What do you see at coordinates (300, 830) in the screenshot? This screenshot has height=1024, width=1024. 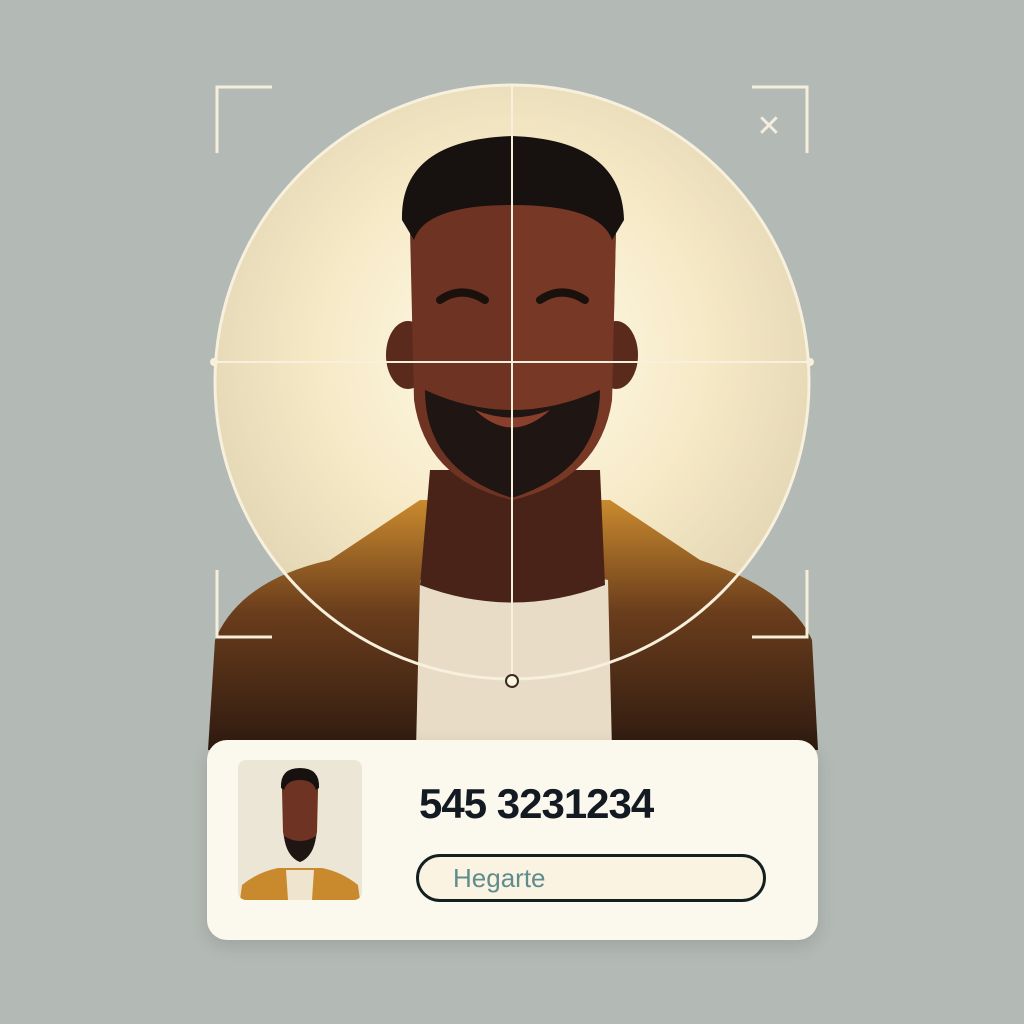 I see `avatar` at bounding box center [300, 830].